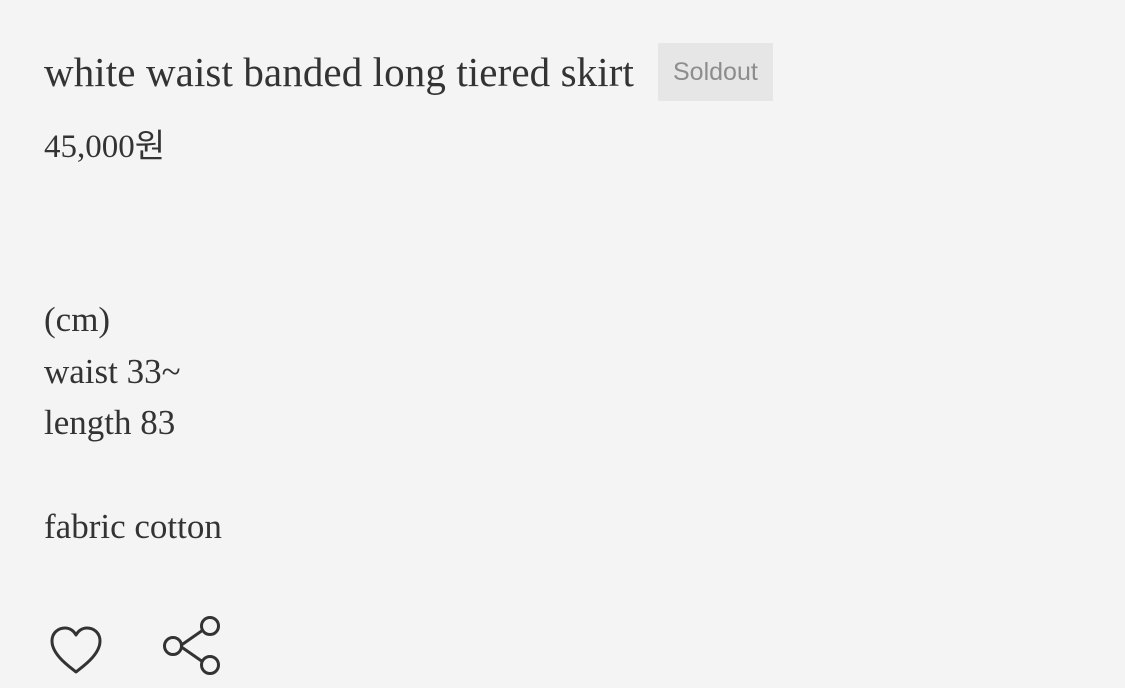 The image size is (1125, 688). What do you see at coordinates (715, 72) in the screenshot?
I see `soldout-badge: Soldout` at bounding box center [715, 72].